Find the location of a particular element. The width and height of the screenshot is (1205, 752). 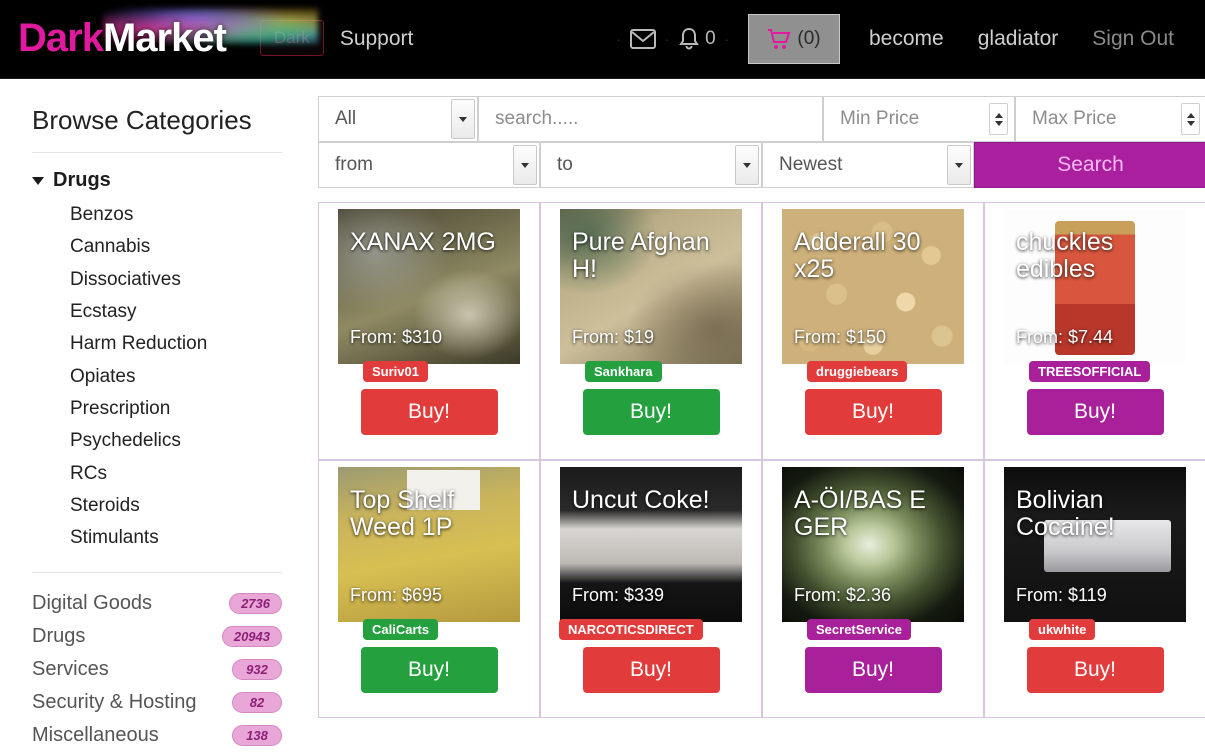

status-badge: 20943 is located at coordinates (251, 637).